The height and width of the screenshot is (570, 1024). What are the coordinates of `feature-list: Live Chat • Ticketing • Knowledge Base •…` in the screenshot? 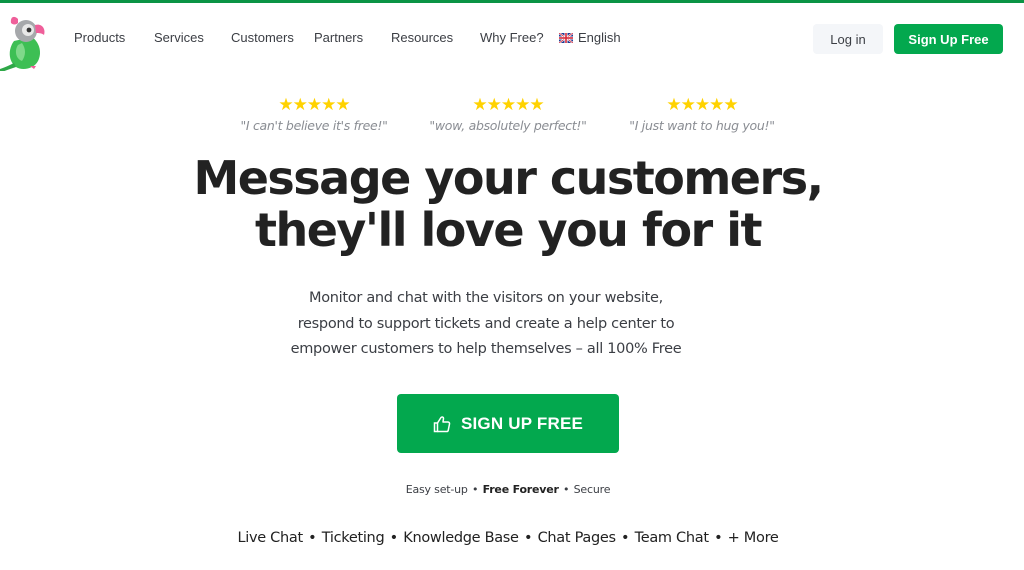 It's located at (508, 538).